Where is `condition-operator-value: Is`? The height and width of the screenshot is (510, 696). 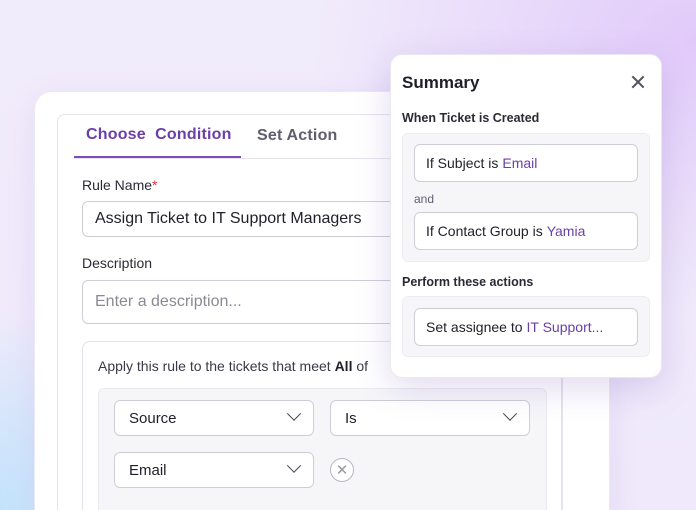 condition-operator-value: Is is located at coordinates (351, 418).